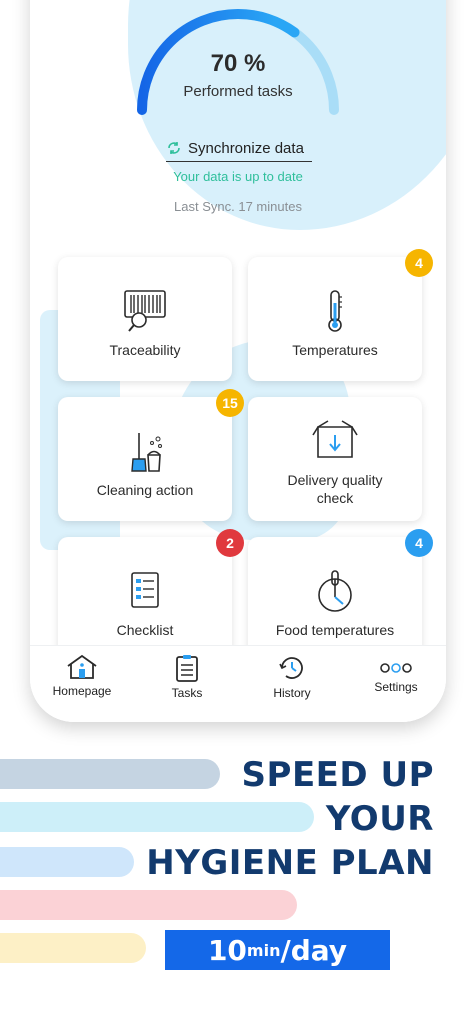 Image resolution: width=472 pixels, height=1024 pixels. I want to click on card-label: Temperatures, so click(335, 350).